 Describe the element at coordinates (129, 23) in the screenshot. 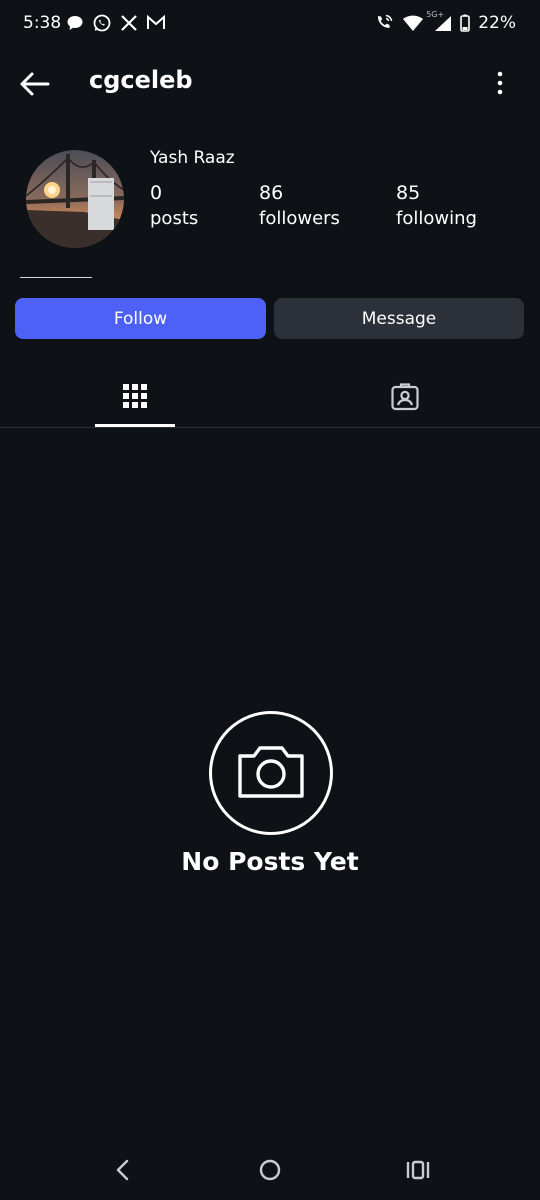

I see `x-icon` at that location.